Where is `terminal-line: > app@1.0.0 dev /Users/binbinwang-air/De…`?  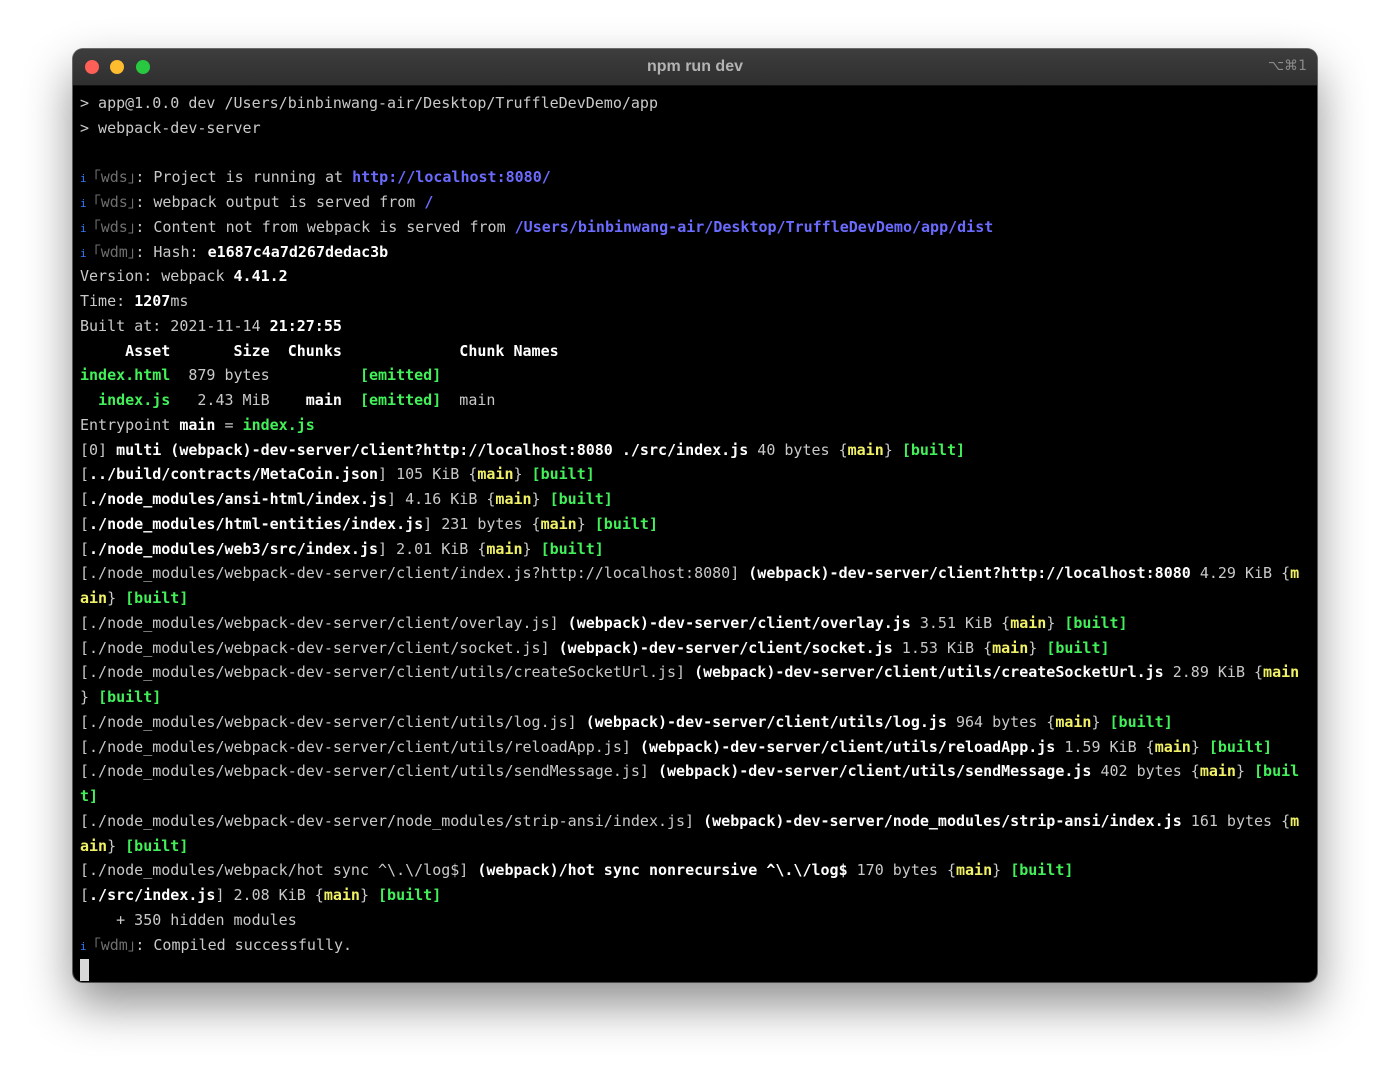
terminal-line: > app@1.0.0 dev /Users/binbinwang-air/De… is located at coordinates (696, 103).